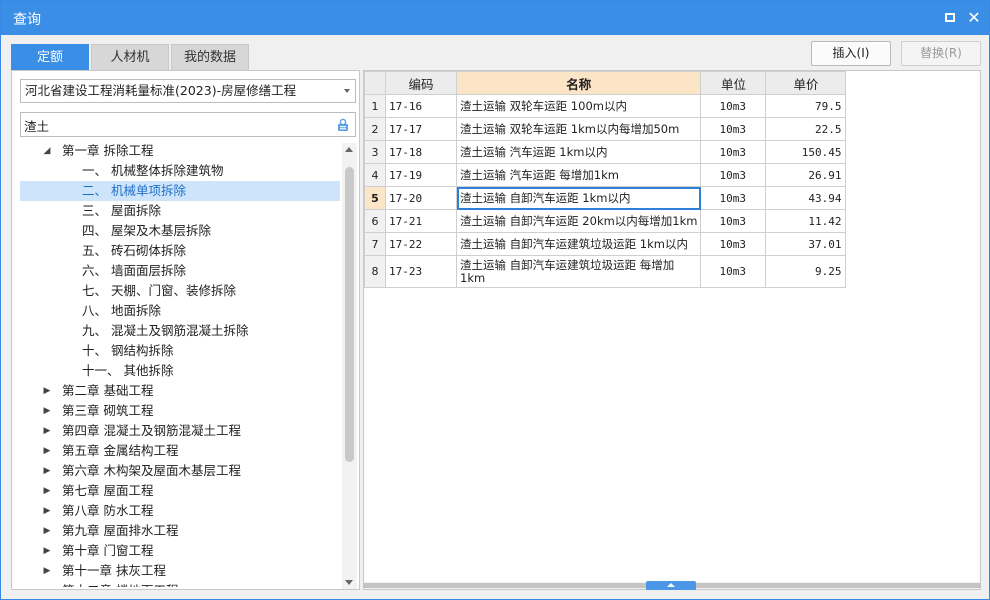 This screenshot has height=600, width=990. I want to click on tree-chapter-item: ▶ 第十二章 楼地面工程, so click(180, 584).